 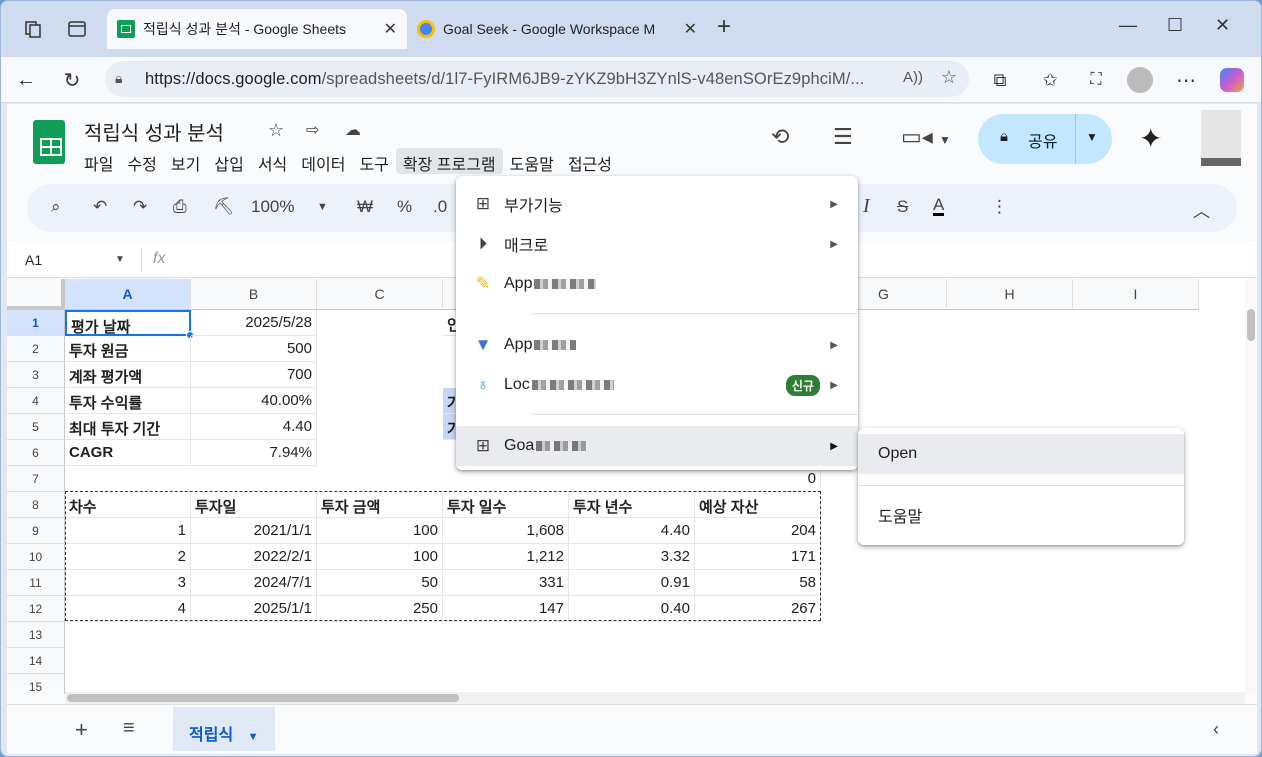 I want to click on cell-b1: 2025/5/28, so click(x=254, y=323).